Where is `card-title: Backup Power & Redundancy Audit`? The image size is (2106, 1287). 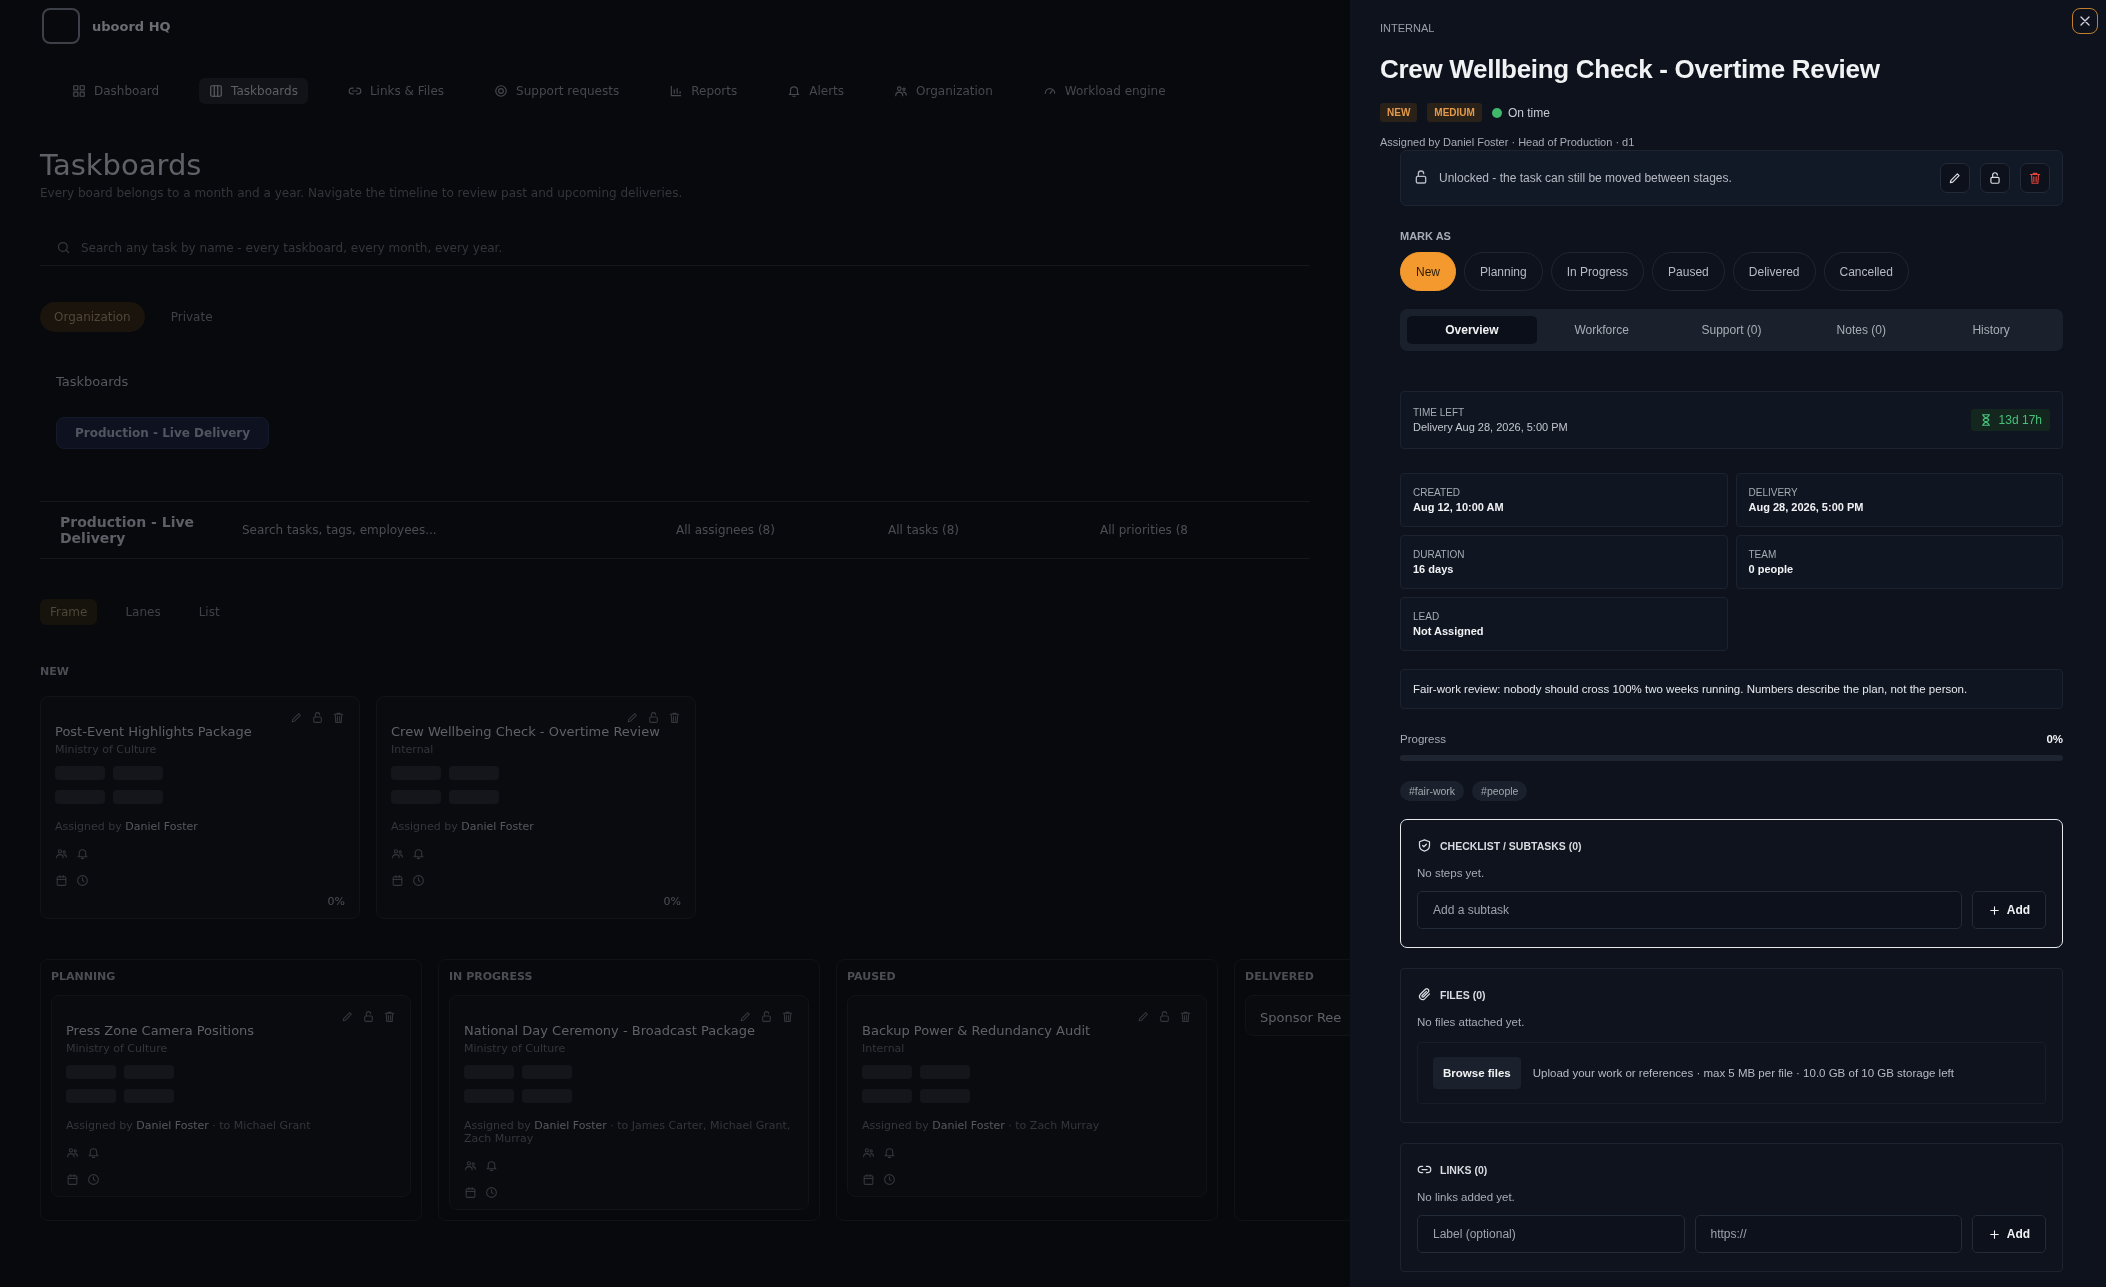
card-title: Backup Power & Redundancy Audit is located at coordinates (977, 1030).